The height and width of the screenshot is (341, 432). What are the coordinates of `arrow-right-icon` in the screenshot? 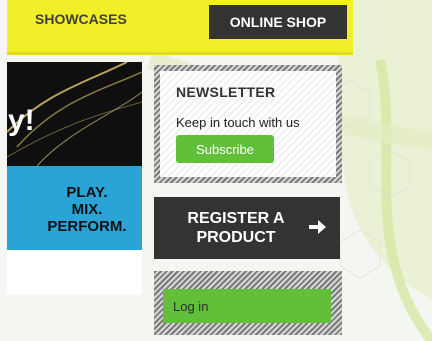 It's located at (317, 227).